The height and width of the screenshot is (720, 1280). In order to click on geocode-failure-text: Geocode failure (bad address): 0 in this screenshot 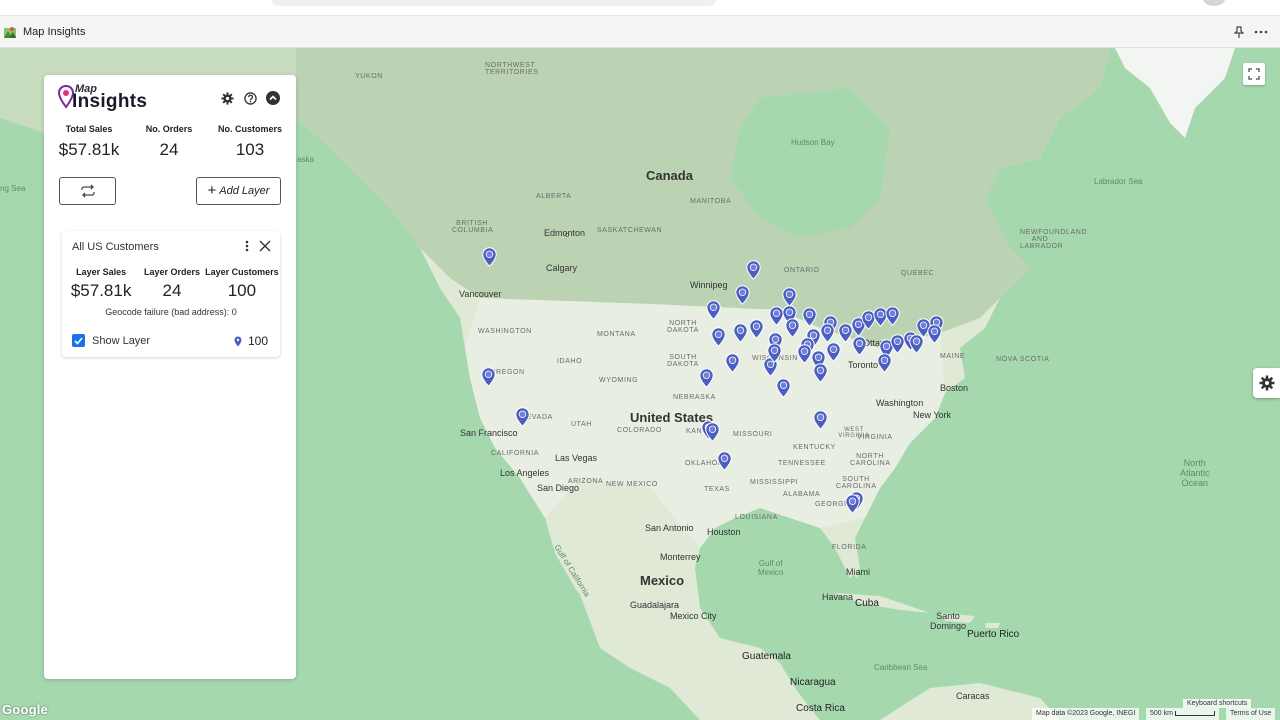, I will do `click(171, 312)`.